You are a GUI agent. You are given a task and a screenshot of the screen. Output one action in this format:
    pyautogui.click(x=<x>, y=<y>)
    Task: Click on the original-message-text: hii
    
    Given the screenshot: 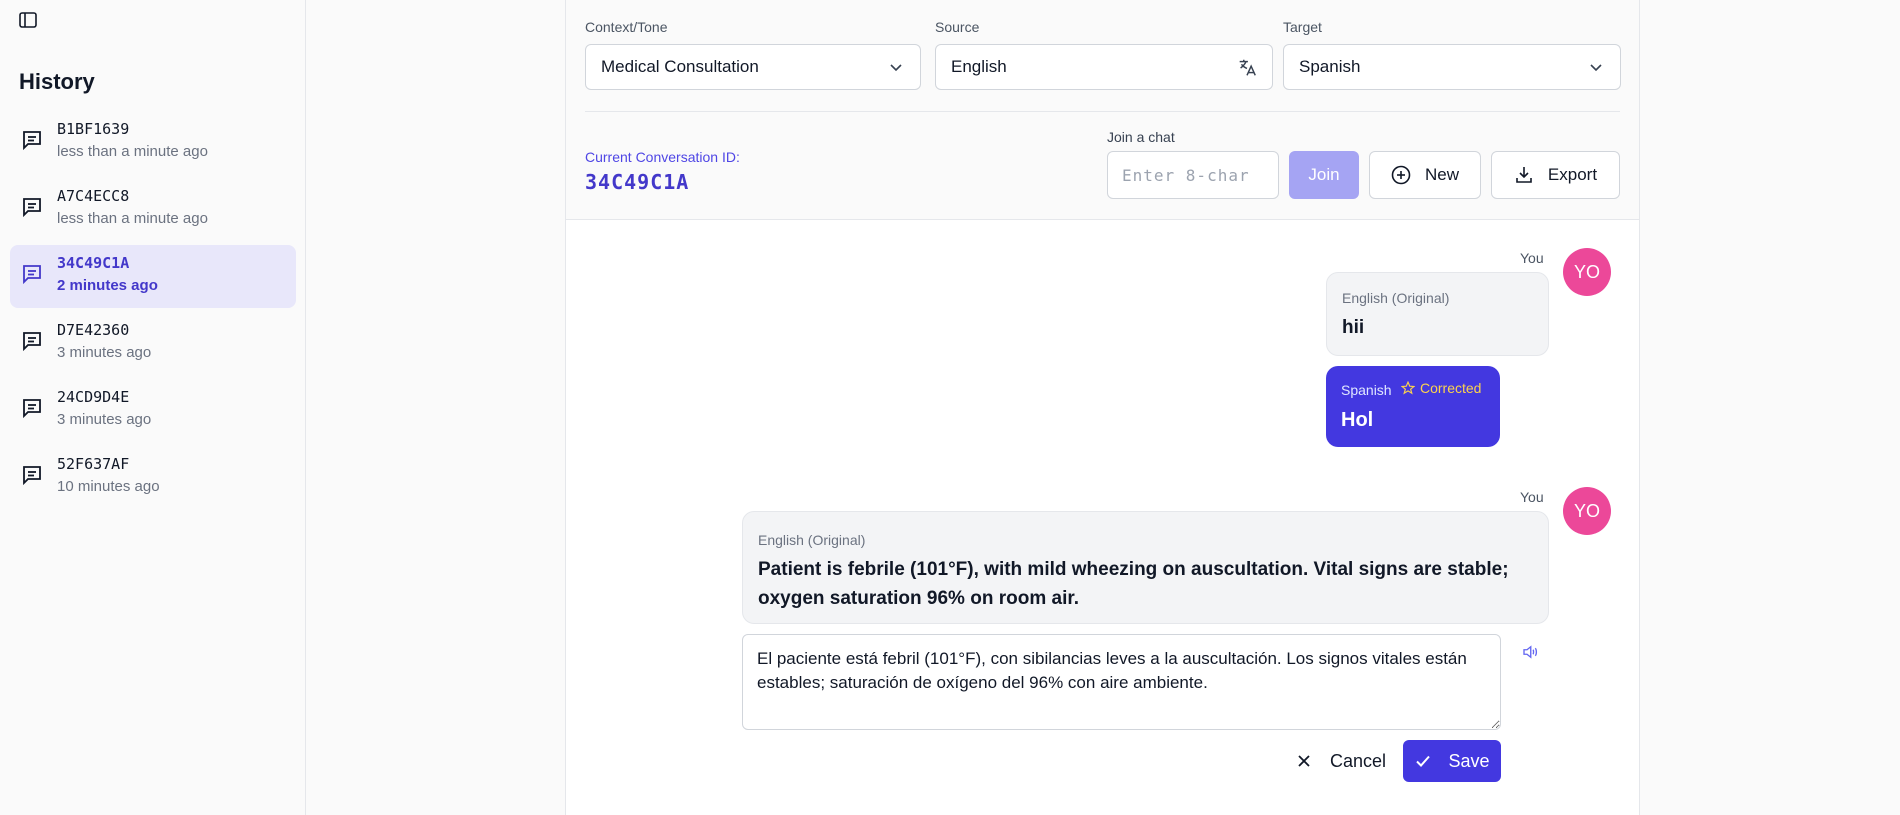 What is the action you would take?
    pyautogui.click(x=1353, y=327)
    